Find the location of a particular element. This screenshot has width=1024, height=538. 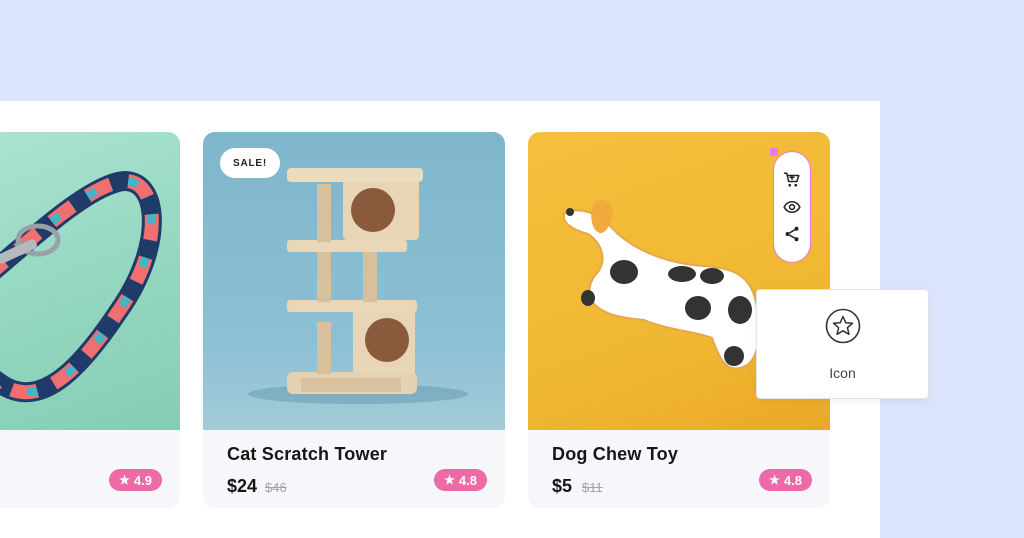

product-info-dog-chew-toy: Dog Chew Toy $5 $11 ★ 4.8 is located at coordinates (679, 469).